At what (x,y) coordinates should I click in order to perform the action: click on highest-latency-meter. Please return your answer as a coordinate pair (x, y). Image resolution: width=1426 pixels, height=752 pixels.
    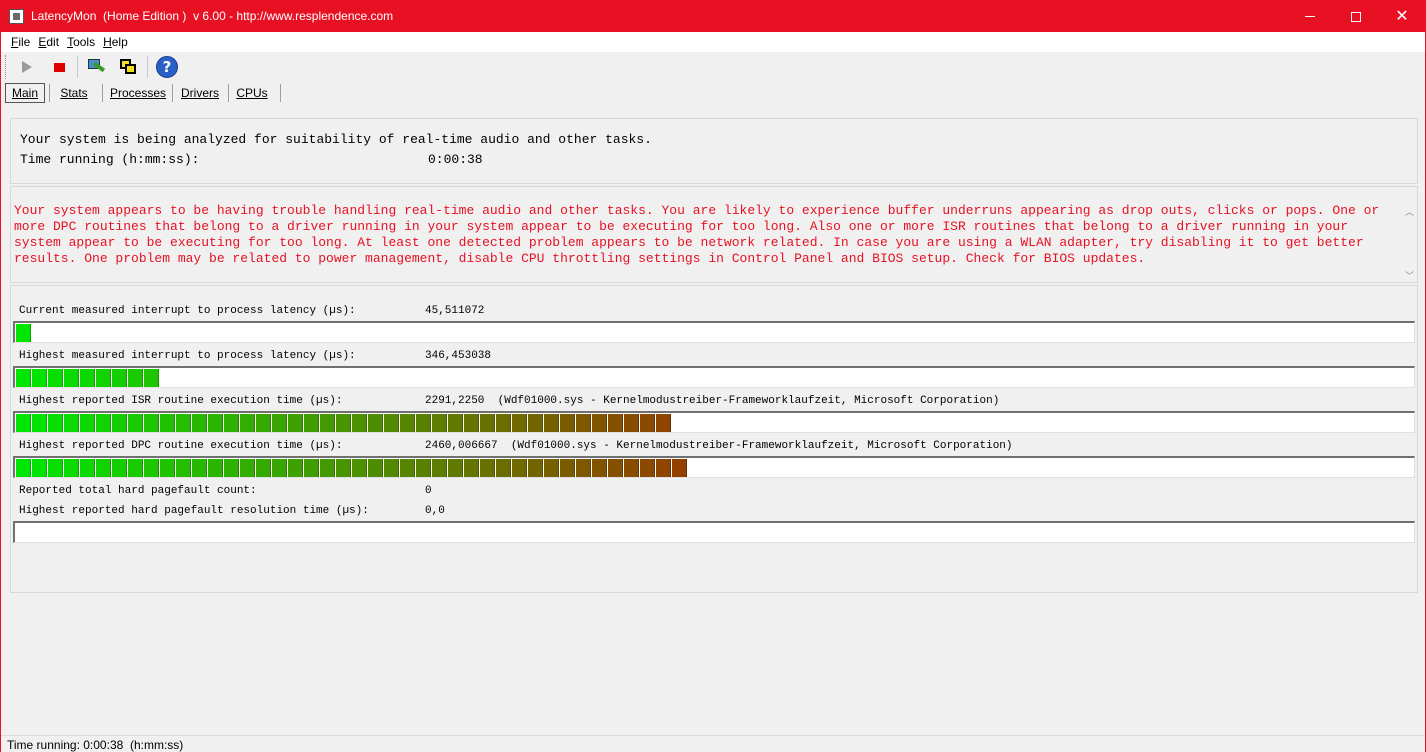
    Looking at the image, I should click on (714, 377).